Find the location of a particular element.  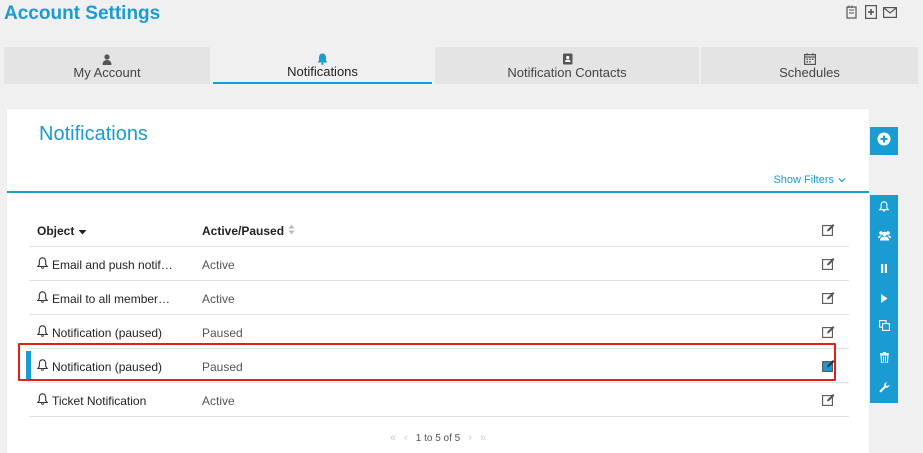

plus-circle-icon is located at coordinates (884, 141).